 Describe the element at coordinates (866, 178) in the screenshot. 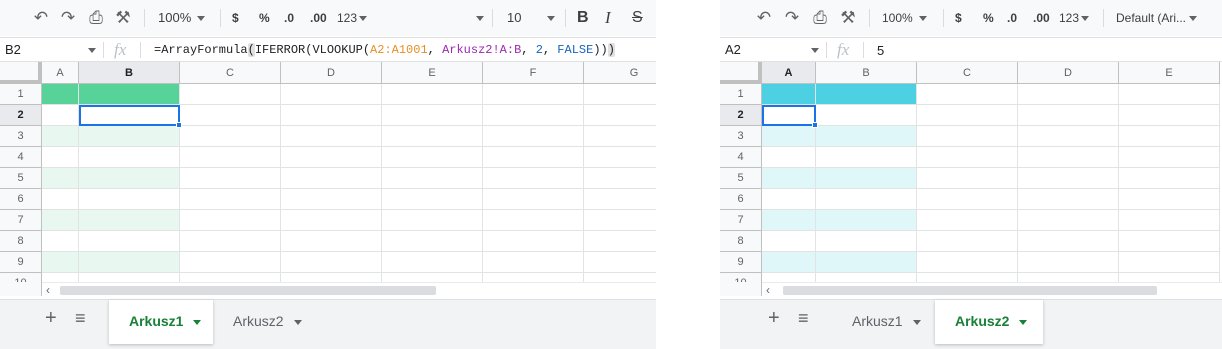

I see `cell-b5` at that location.